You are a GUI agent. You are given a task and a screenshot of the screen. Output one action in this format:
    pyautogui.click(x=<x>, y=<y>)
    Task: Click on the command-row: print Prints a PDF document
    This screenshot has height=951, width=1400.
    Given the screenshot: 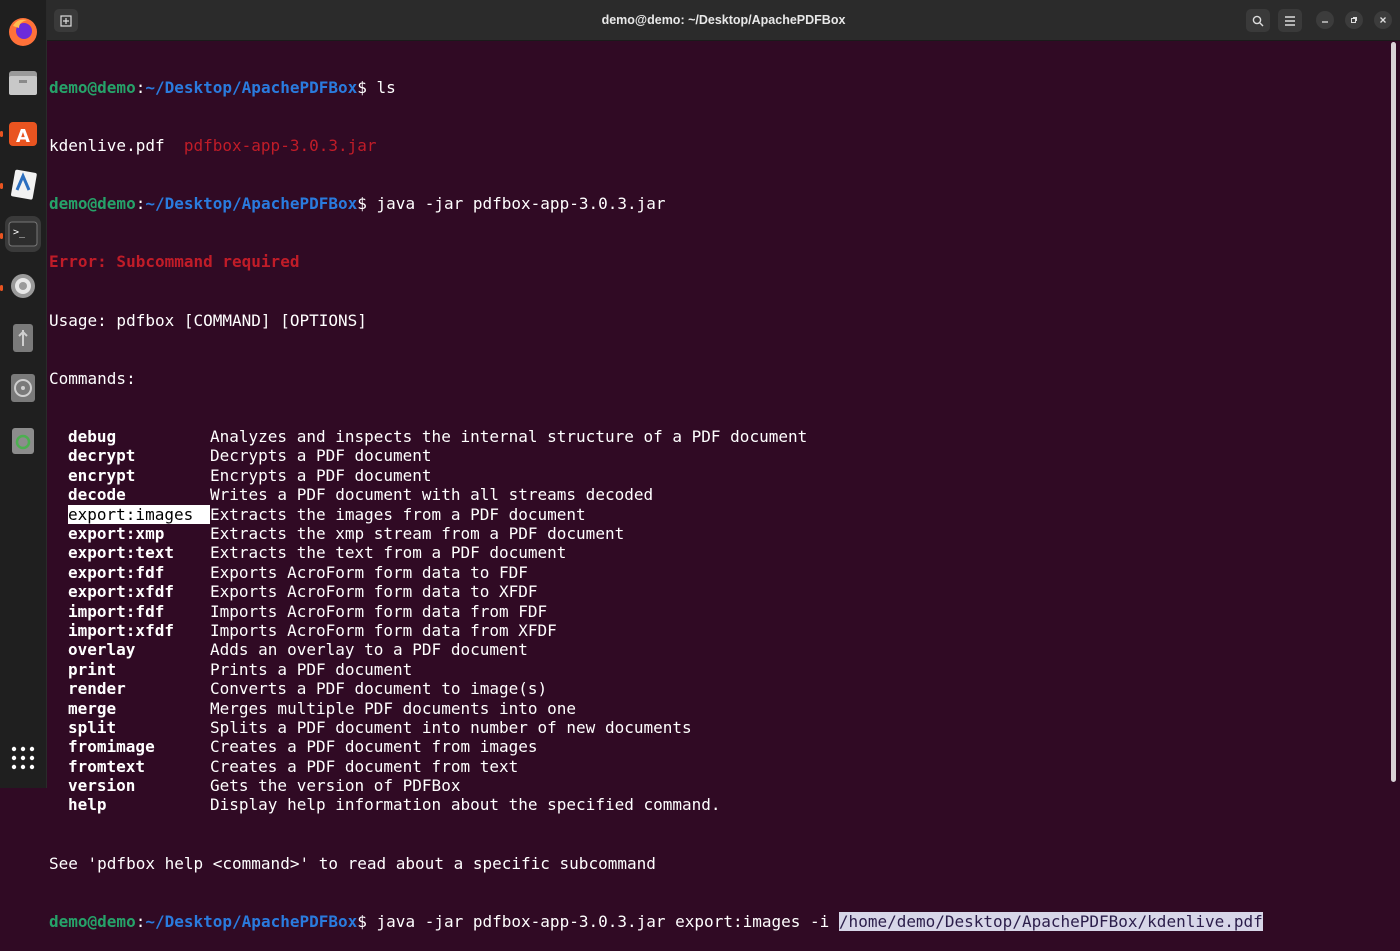 What is the action you would take?
    pyautogui.click(x=717, y=669)
    